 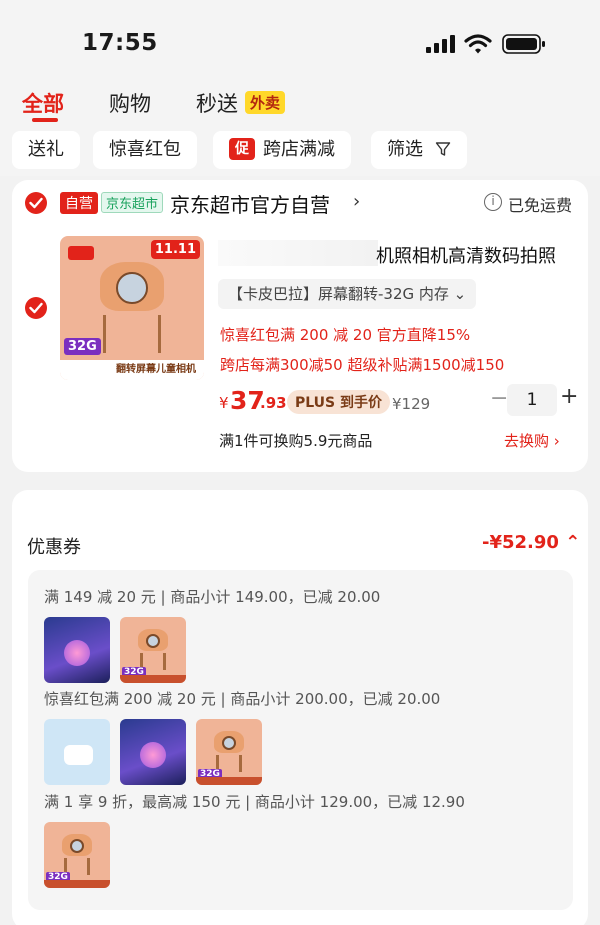 I want to click on promo-line-1: 惊喜红包满 200 减 20 官方直降15%, so click(x=345, y=335).